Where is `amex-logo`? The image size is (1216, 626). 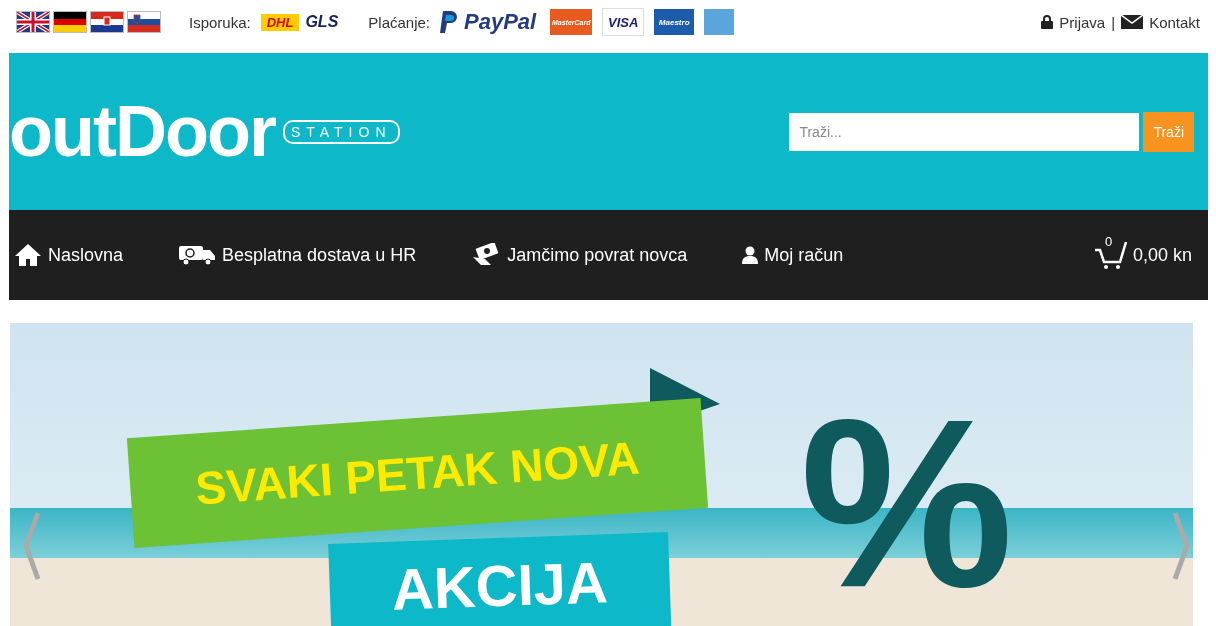
amex-logo is located at coordinates (719, 22).